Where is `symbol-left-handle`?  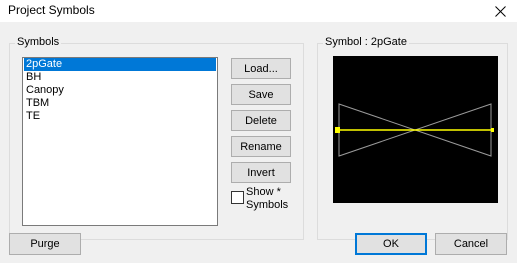 symbol-left-handle is located at coordinates (337, 130).